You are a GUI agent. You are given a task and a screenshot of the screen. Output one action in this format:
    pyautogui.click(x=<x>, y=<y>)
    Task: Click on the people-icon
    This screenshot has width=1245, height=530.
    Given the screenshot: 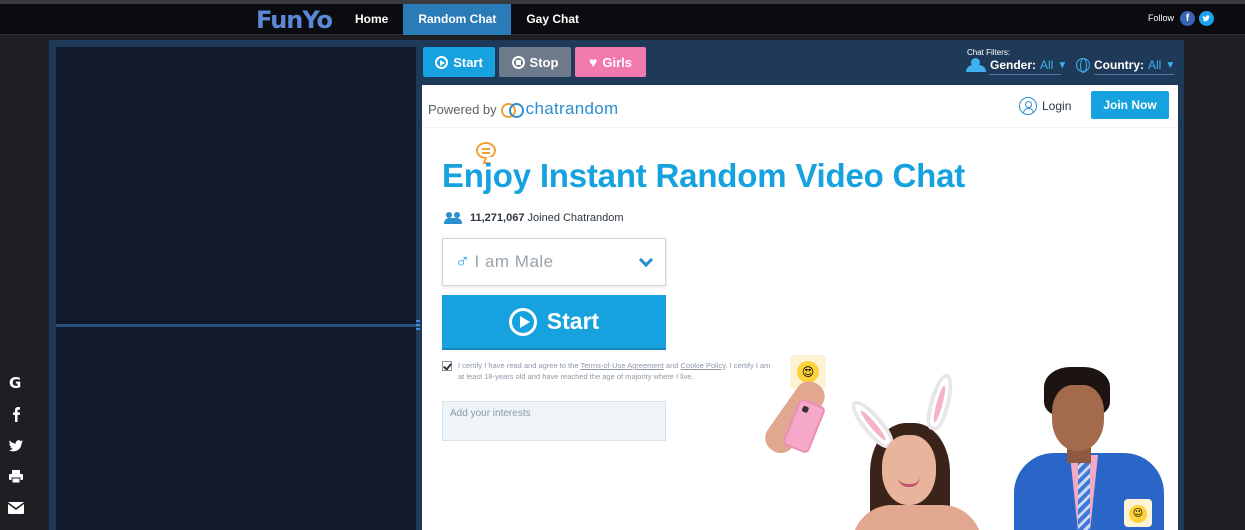 What is the action you would take?
    pyautogui.click(x=976, y=65)
    